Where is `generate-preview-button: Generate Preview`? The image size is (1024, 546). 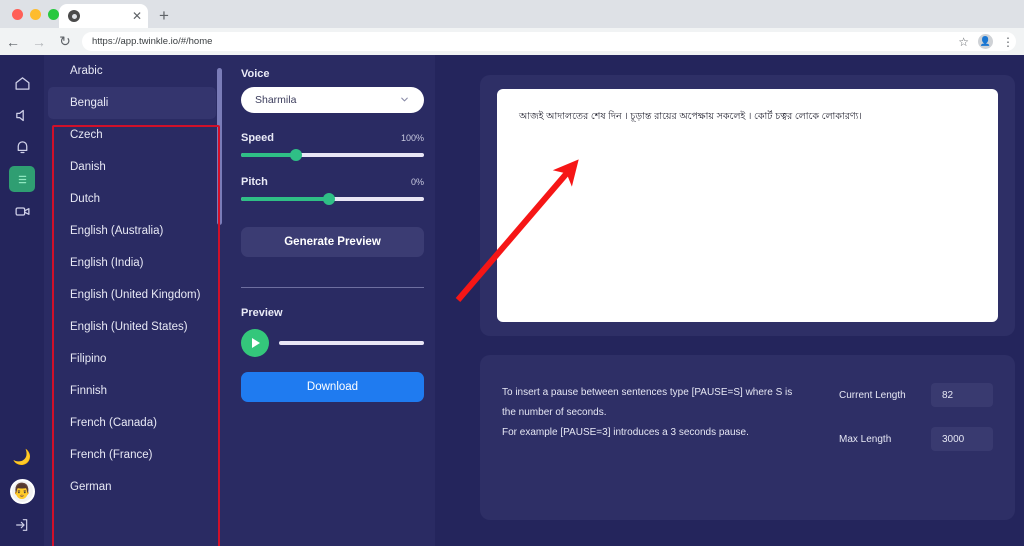
generate-preview-button: Generate Preview is located at coordinates (332, 242).